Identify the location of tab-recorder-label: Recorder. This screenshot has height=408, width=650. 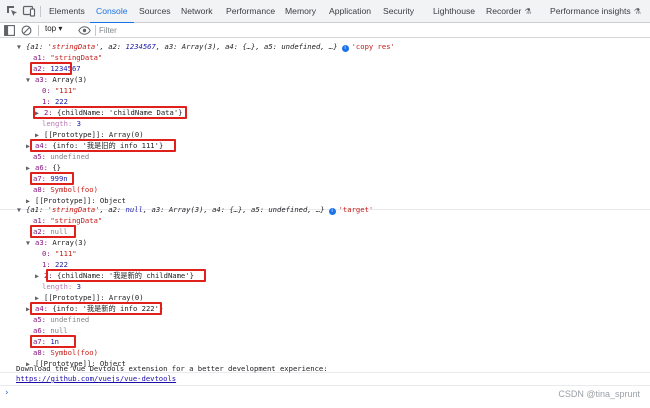
(504, 11).